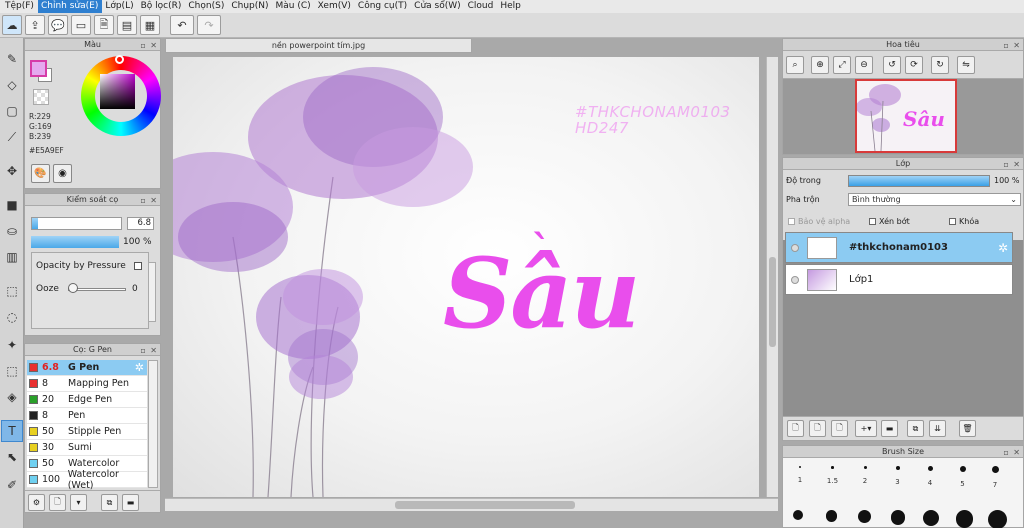  What do you see at coordinates (934, 199) in the screenshot?
I see `blend-mode-select: Bình thường ⌄` at bounding box center [934, 199].